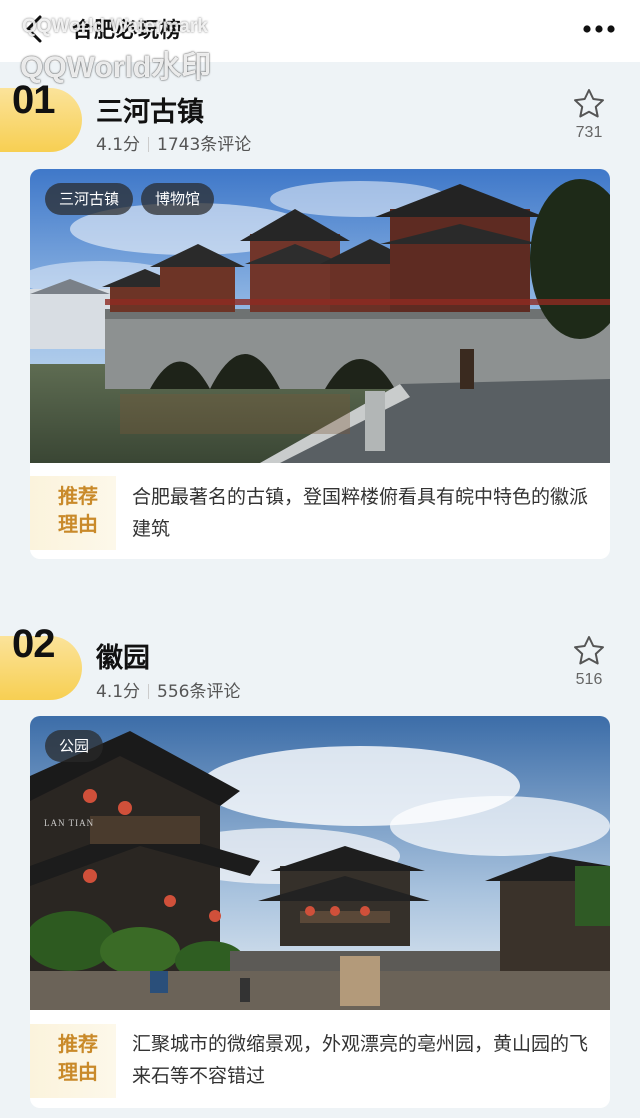  What do you see at coordinates (178, 199) in the screenshot?
I see `tag: 博物馆` at bounding box center [178, 199].